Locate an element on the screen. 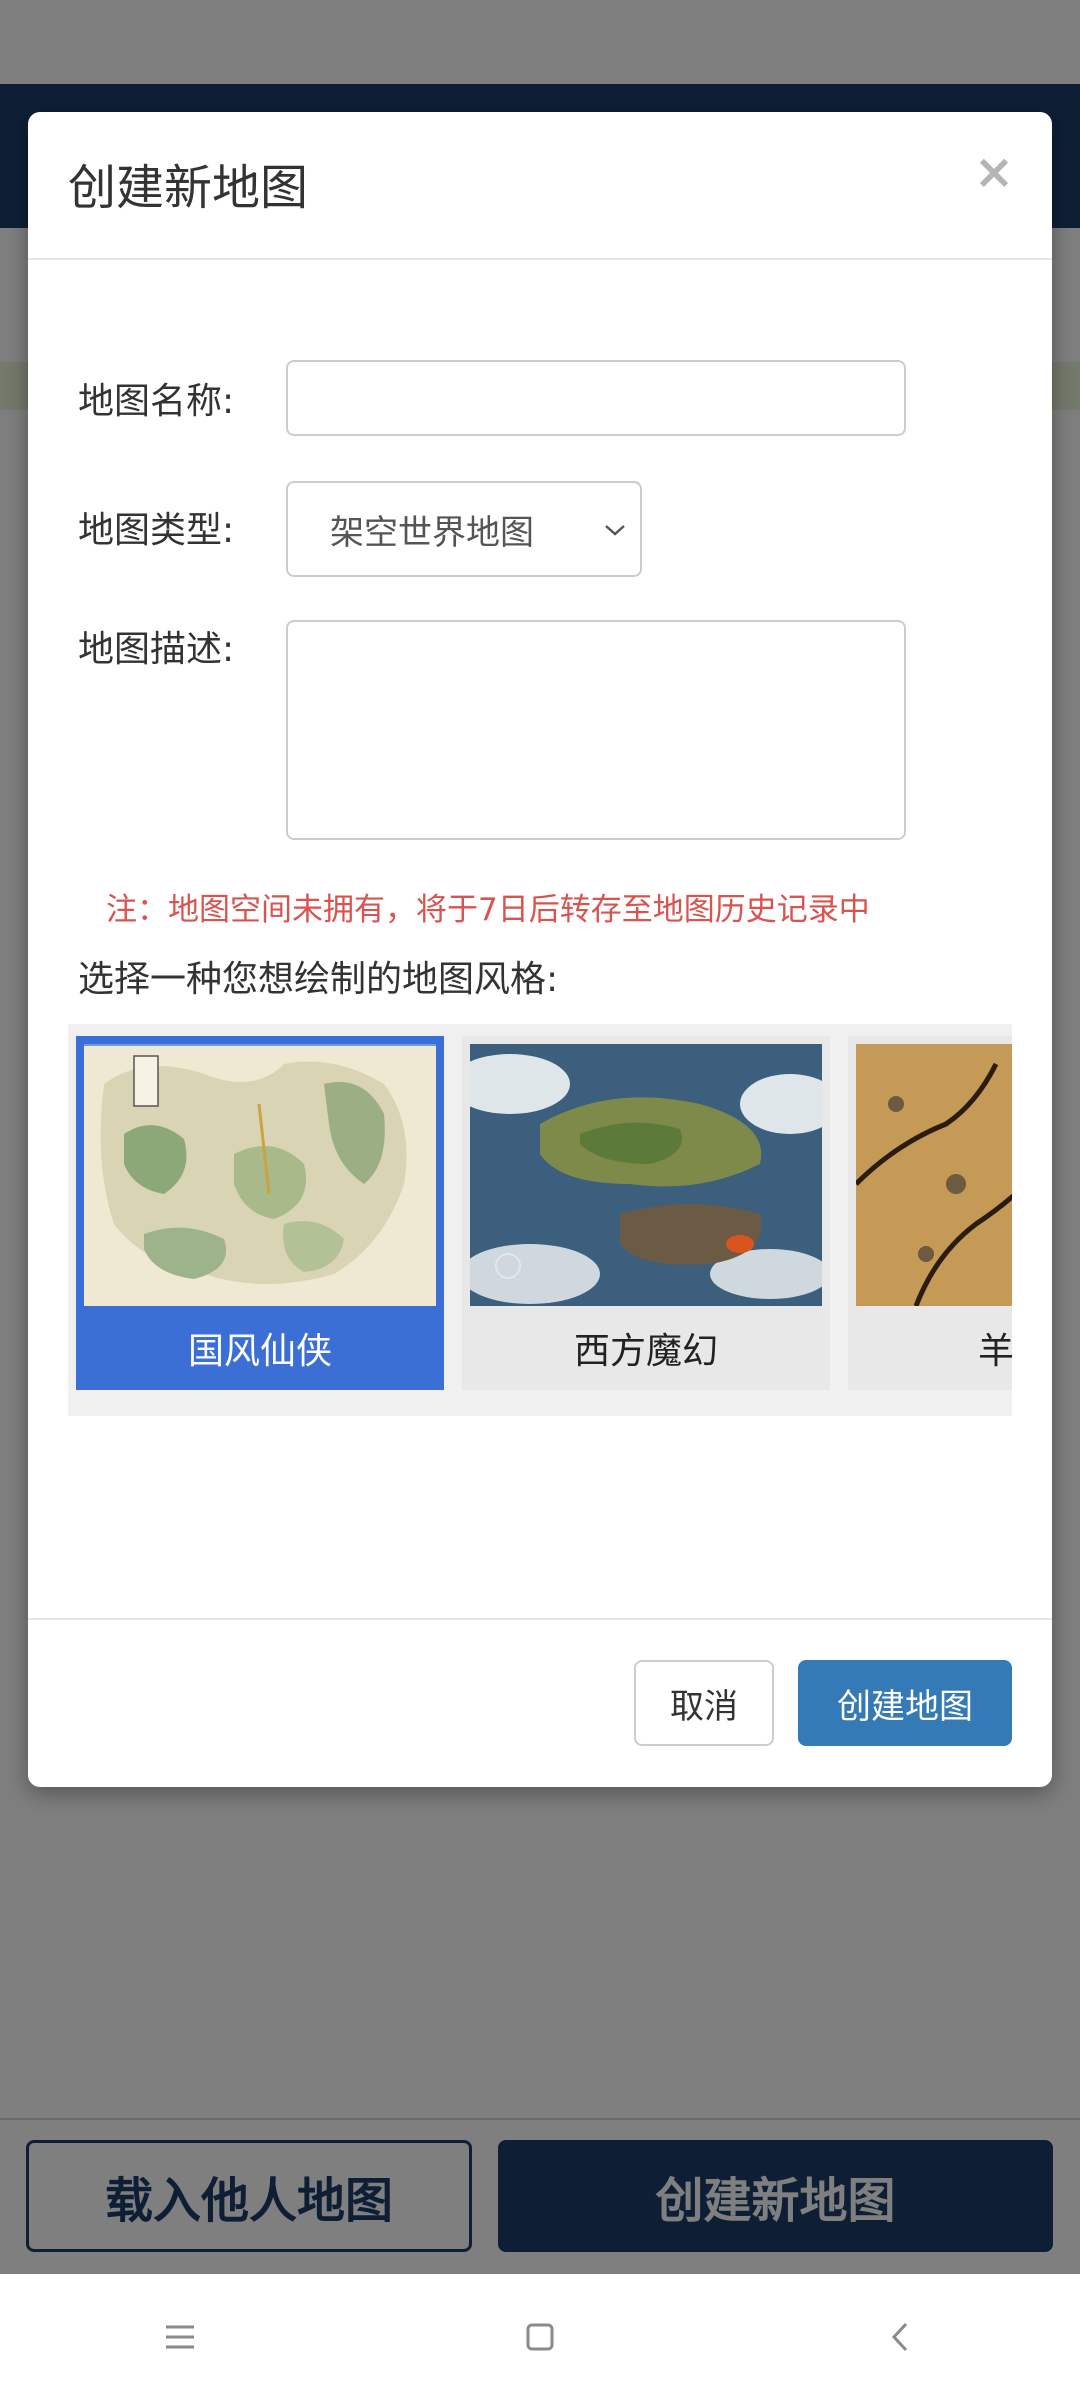 The width and height of the screenshot is (1080, 2400). create-map-button: 创建地图 is located at coordinates (905, 1703).